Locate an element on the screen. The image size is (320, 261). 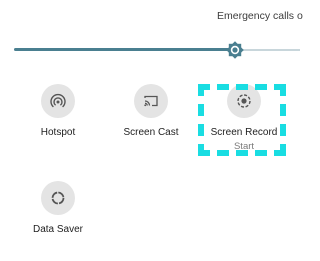
data-saver-icon is located at coordinates (58, 198).